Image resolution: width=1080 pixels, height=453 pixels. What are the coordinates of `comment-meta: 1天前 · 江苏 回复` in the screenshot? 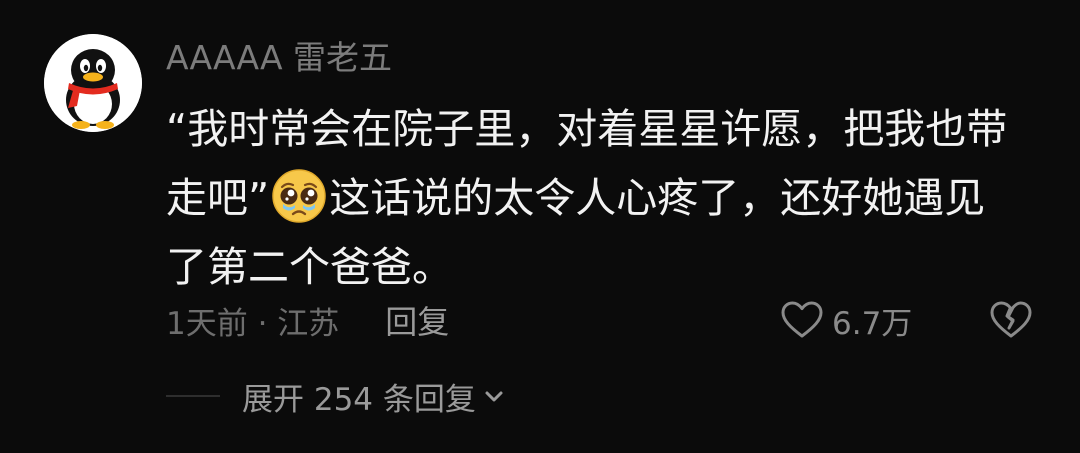 It's located at (307, 320).